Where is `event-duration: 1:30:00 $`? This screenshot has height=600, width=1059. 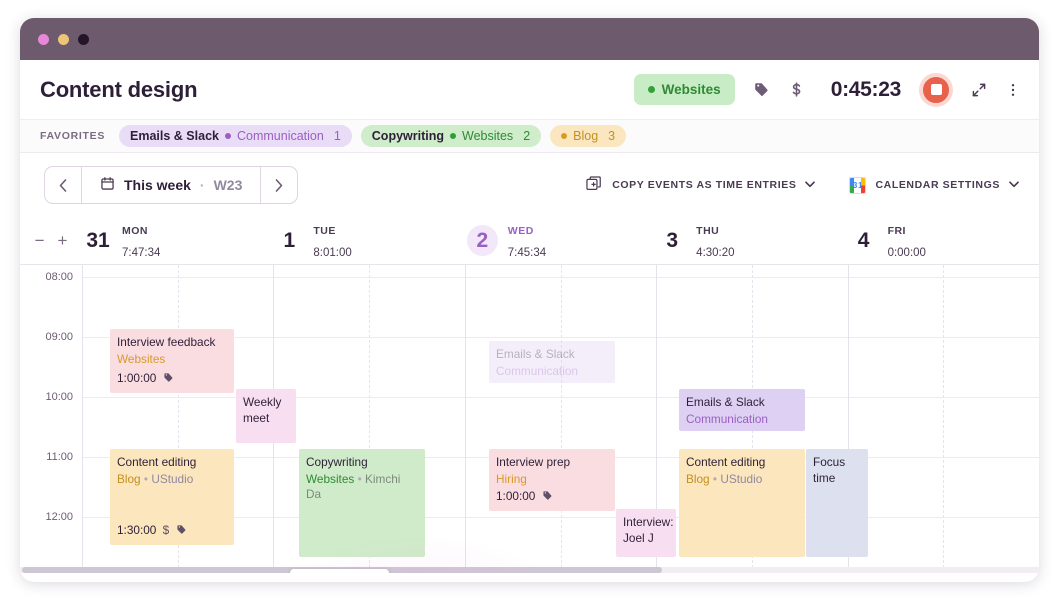
event-duration: 1:30:00 $ is located at coordinates (152, 531).